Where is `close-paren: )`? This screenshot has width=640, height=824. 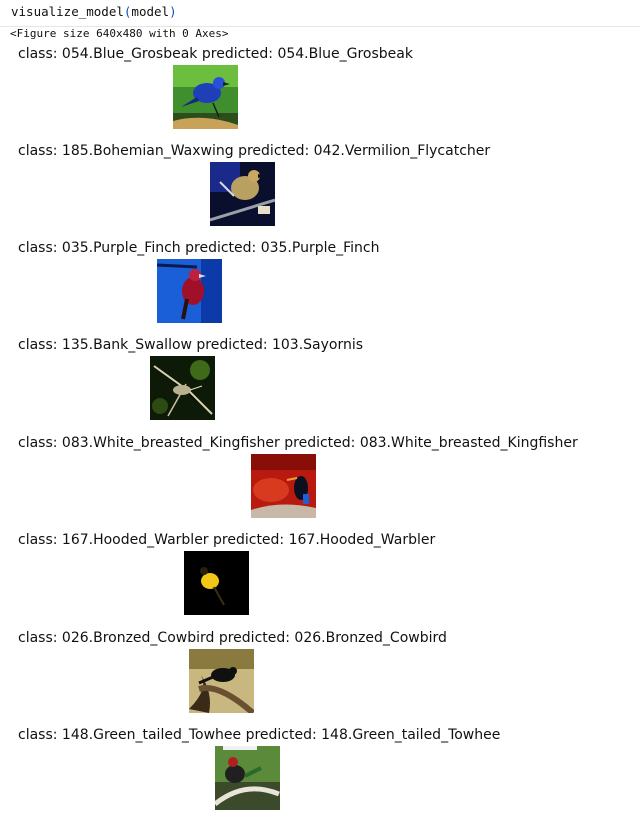 close-paren: ) is located at coordinates (173, 11).